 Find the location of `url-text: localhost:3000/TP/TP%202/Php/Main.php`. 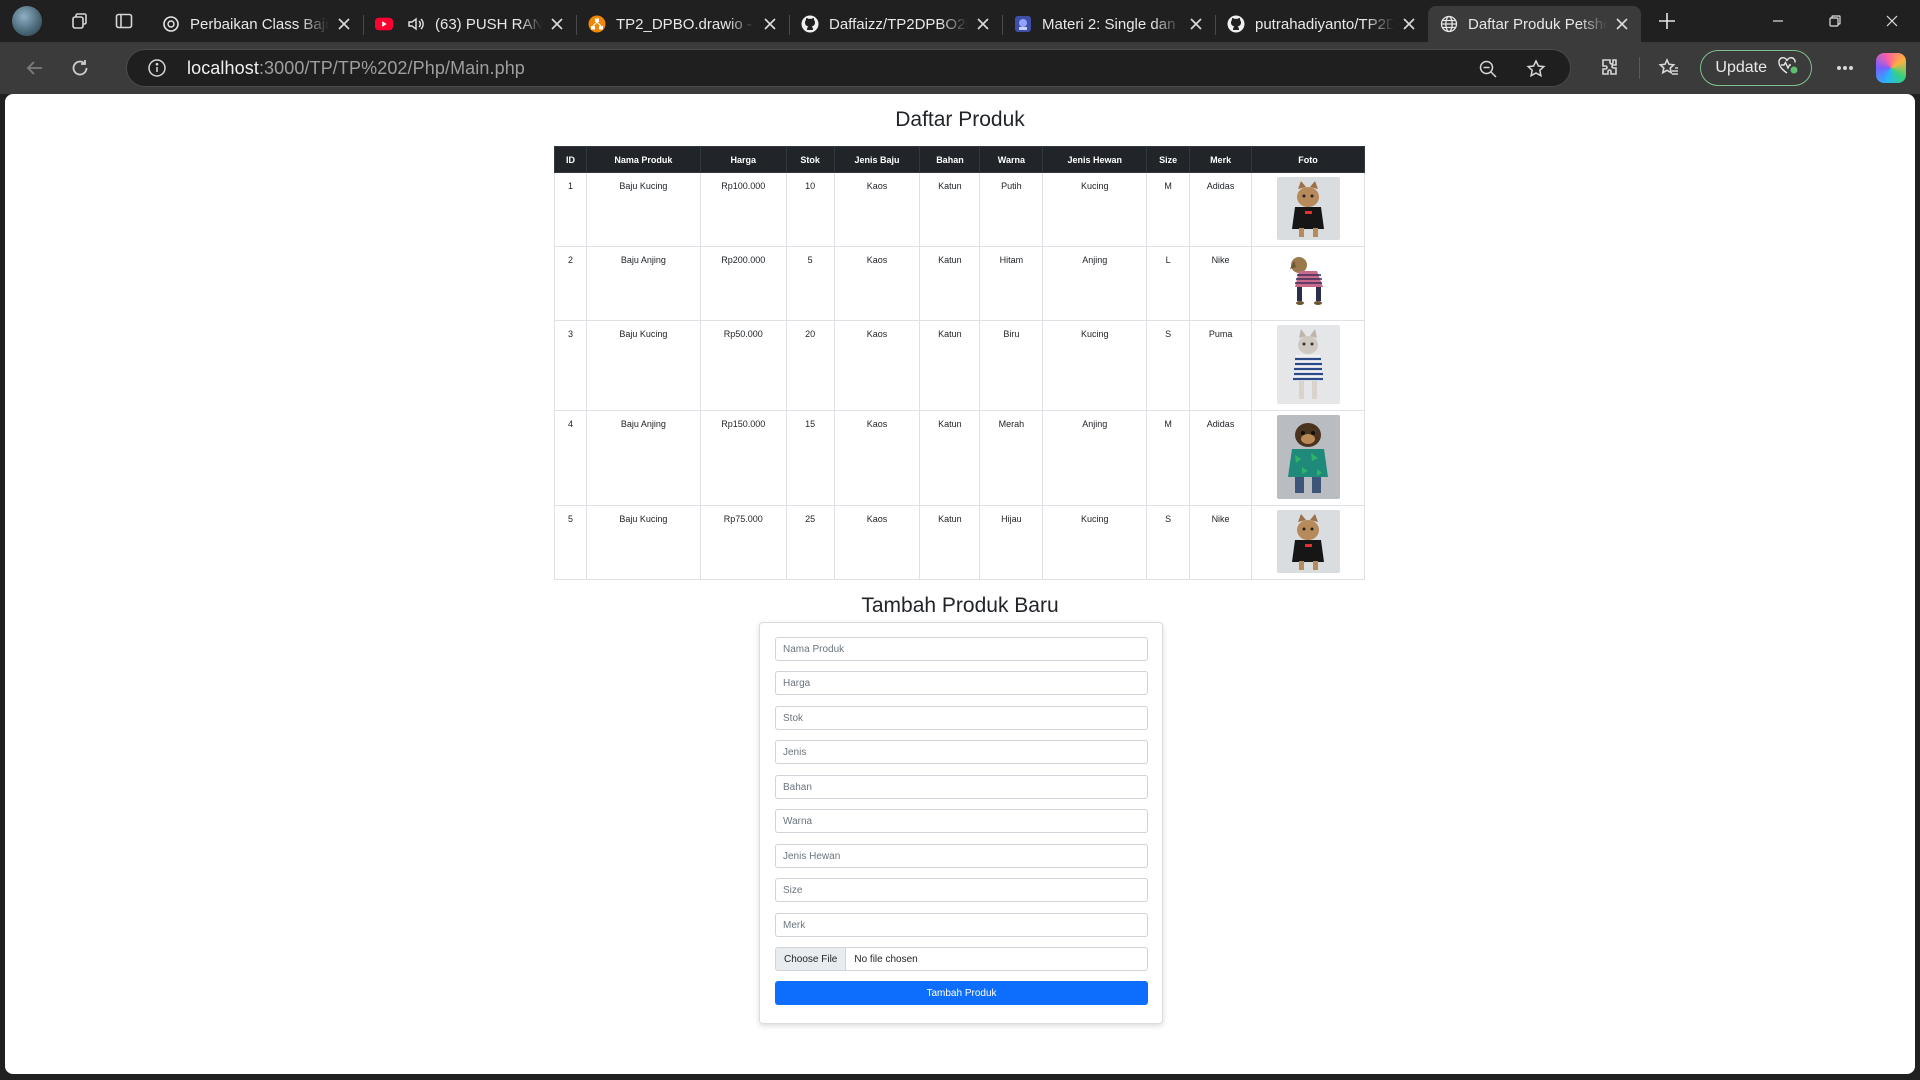

url-text: localhost:3000/TP/TP%202/Php/Main.php is located at coordinates (356, 68).